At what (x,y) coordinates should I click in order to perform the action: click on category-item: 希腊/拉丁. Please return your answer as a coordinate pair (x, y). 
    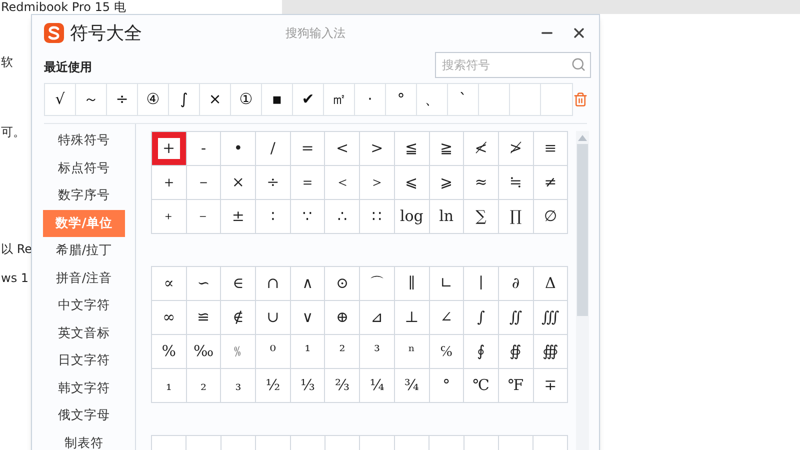
    Looking at the image, I should click on (84, 250).